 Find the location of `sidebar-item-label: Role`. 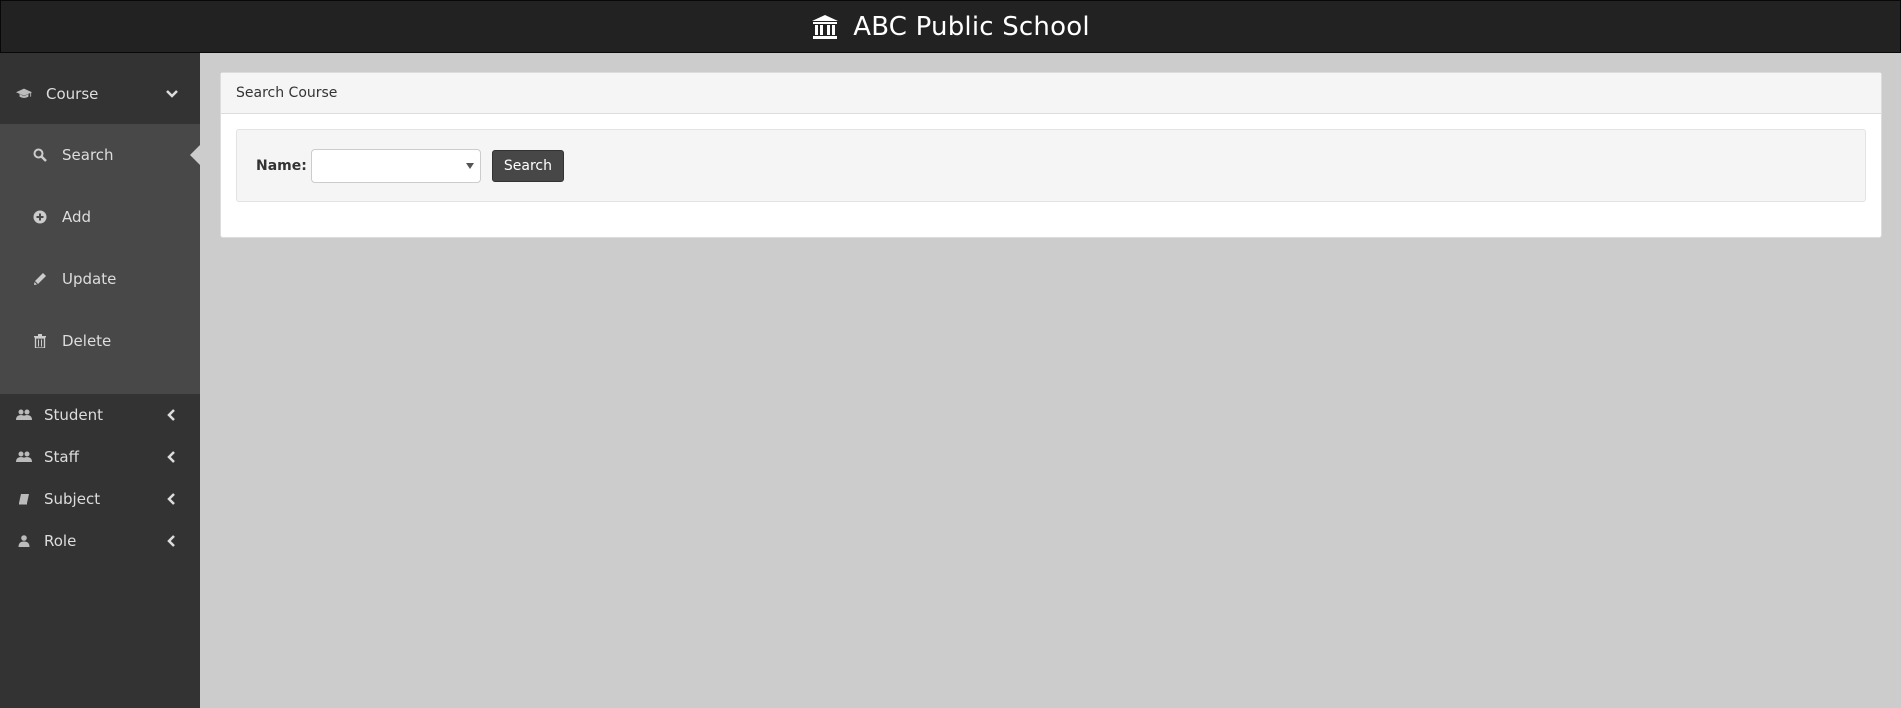

sidebar-item-label: Role is located at coordinates (60, 541).